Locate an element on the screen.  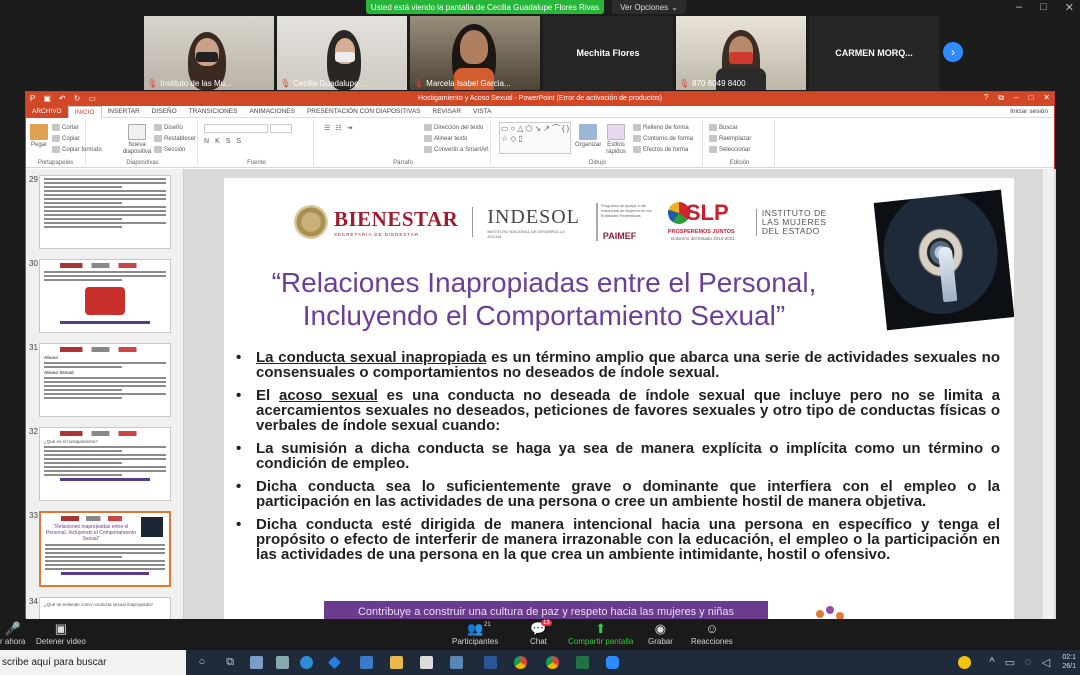
next-participants-button: › is located at coordinates (953, 52).